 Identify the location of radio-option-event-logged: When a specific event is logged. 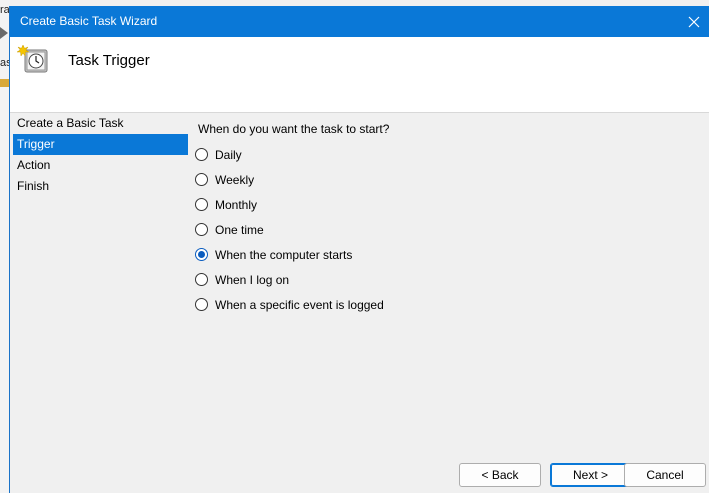
(289, 304).